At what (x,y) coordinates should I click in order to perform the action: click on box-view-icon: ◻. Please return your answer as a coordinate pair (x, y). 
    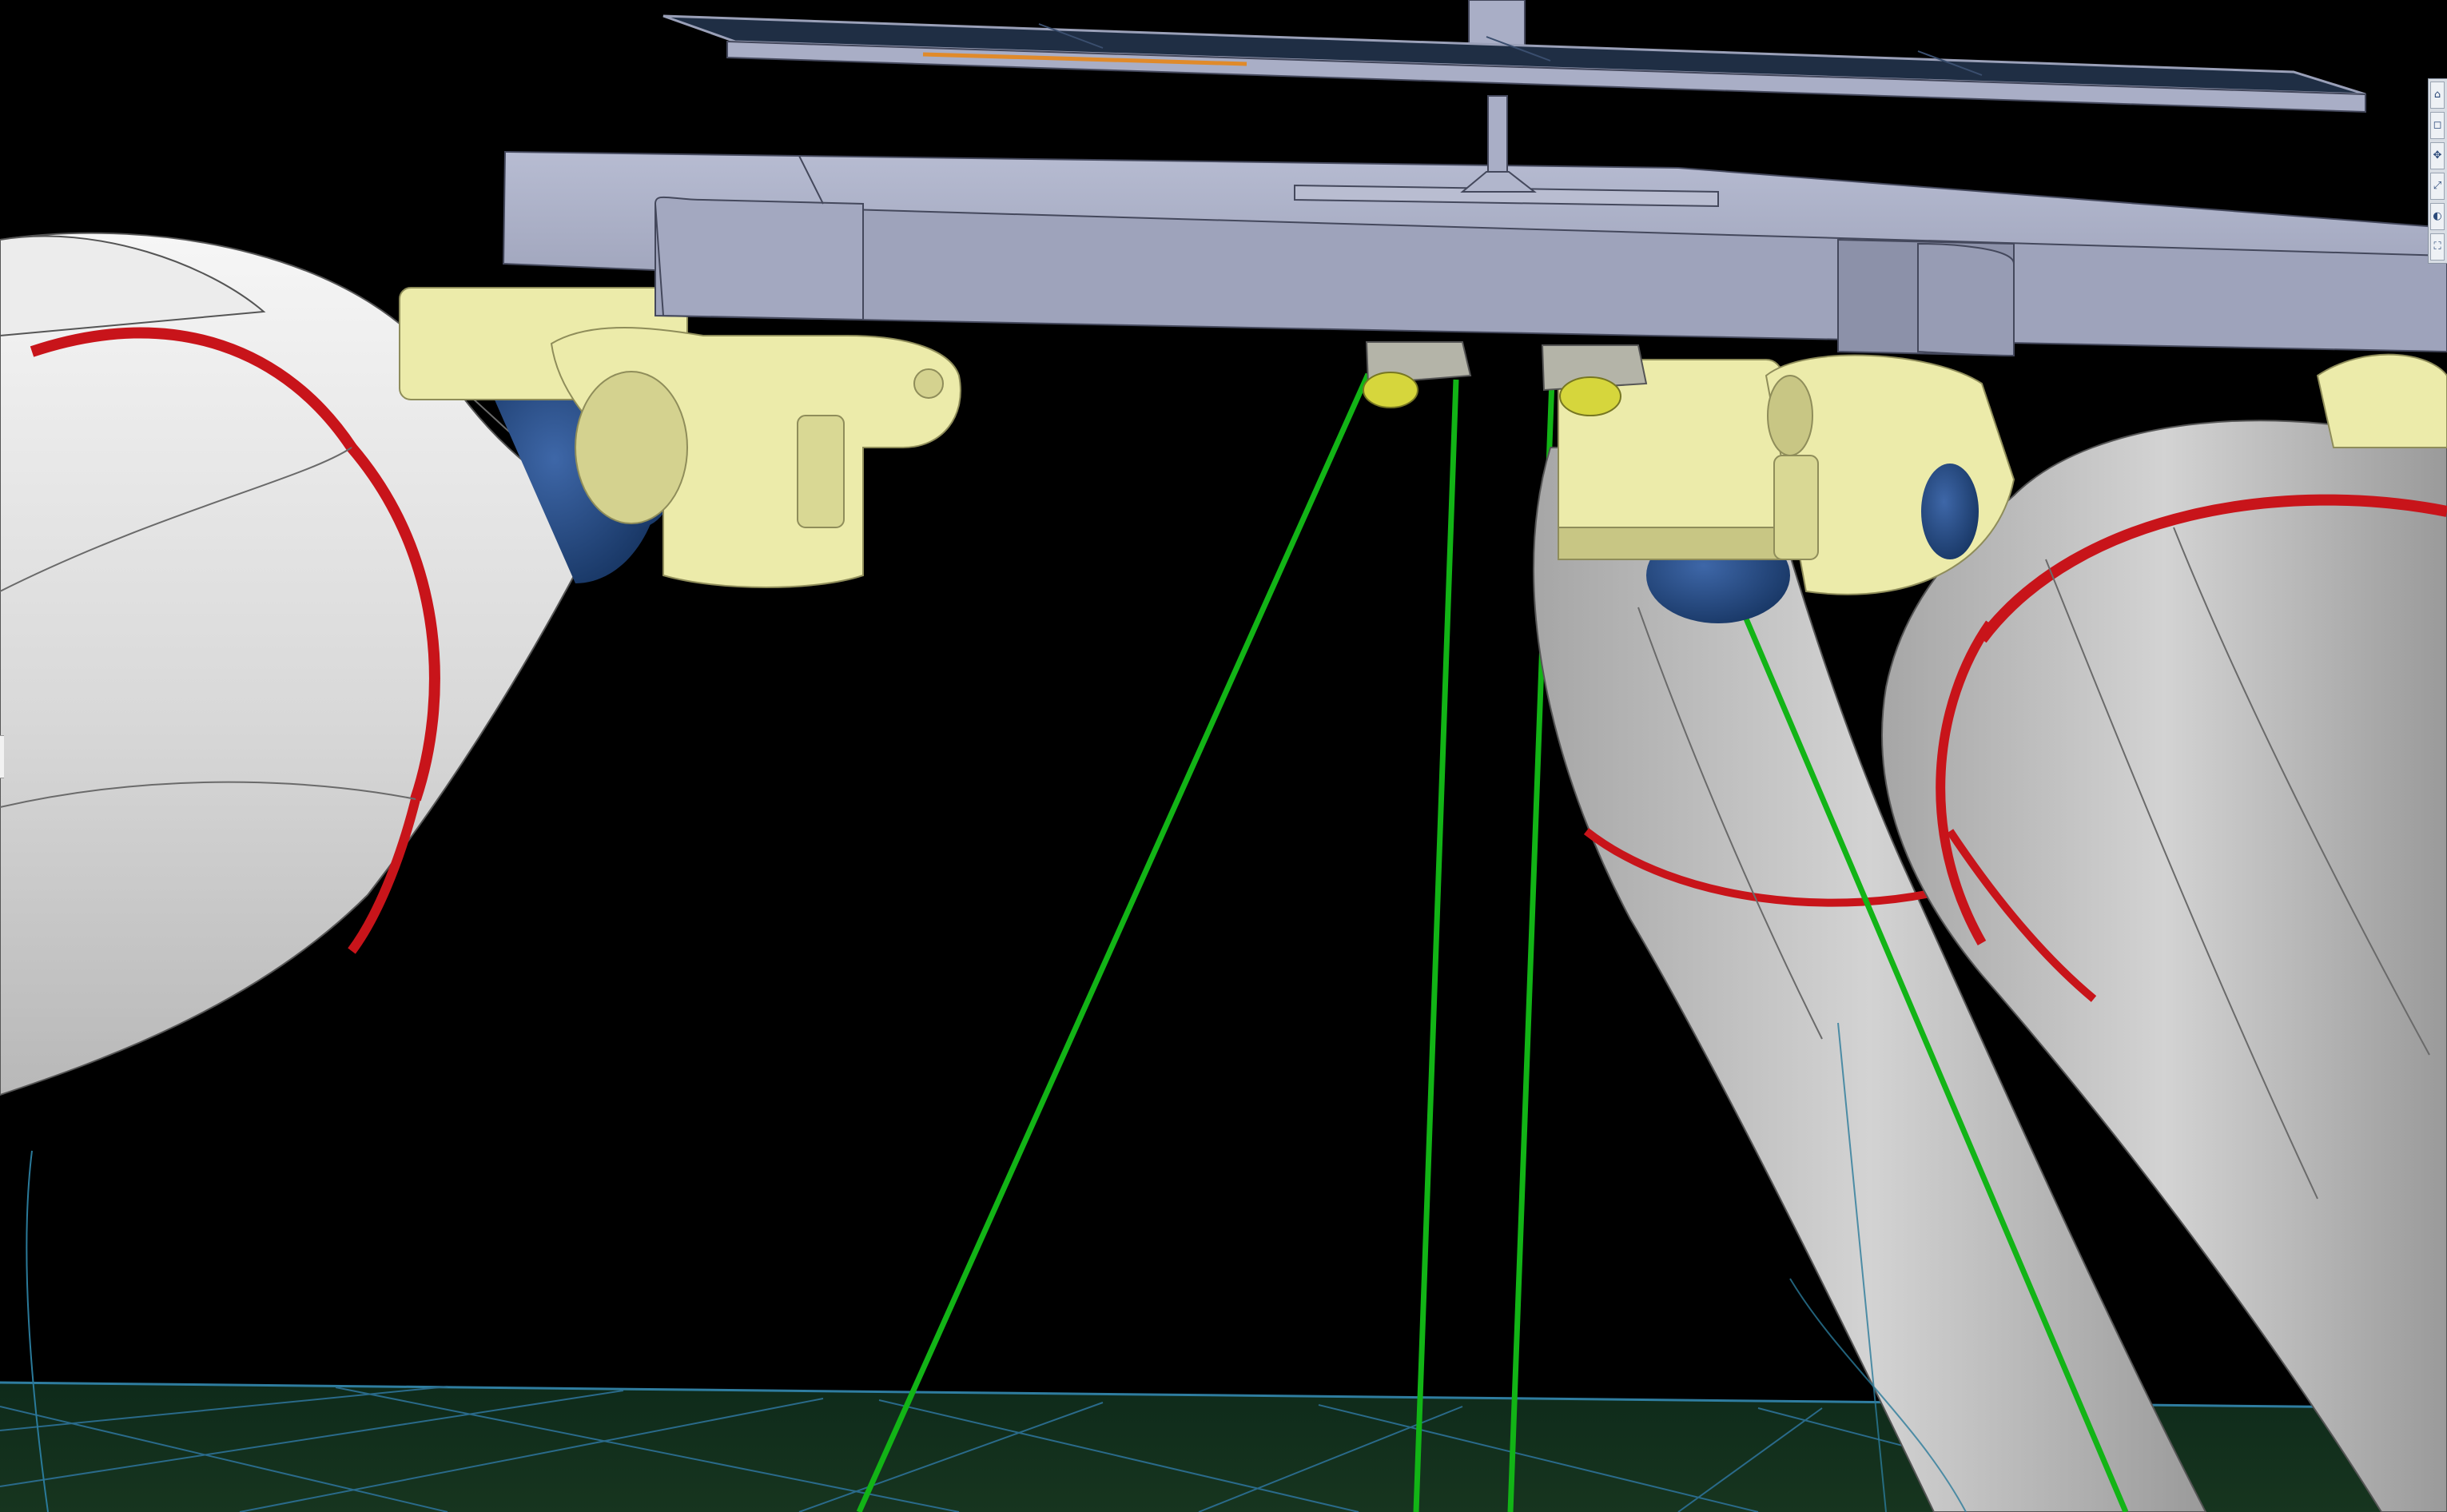
    Looking at the image, I should click on (2437, 125).